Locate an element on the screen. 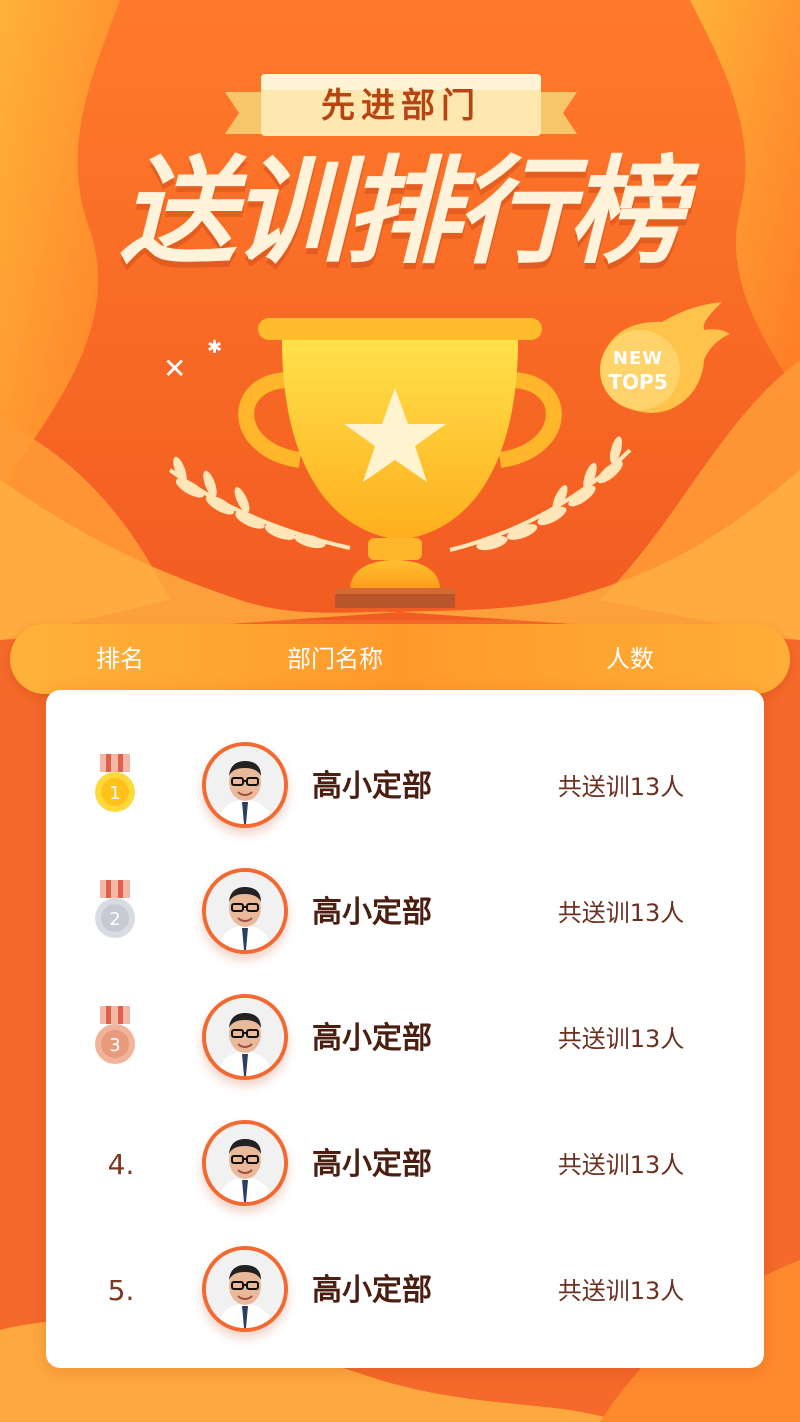 This screenshot has height=1422, width=800. page-title: 送训排行榜 is located at coordinates (402, 212).